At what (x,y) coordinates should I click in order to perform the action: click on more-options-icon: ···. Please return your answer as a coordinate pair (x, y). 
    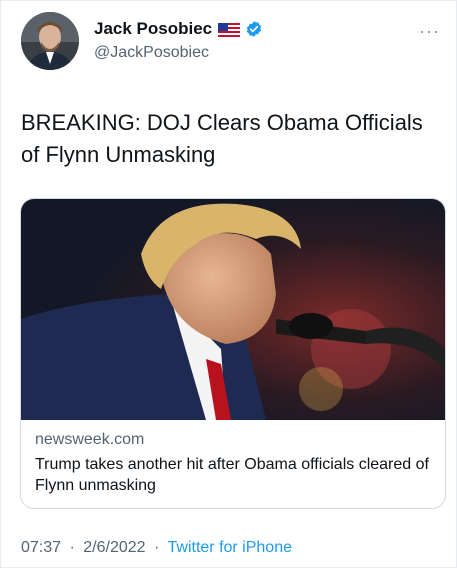
    Looking at the image, I should click on (429, 31).